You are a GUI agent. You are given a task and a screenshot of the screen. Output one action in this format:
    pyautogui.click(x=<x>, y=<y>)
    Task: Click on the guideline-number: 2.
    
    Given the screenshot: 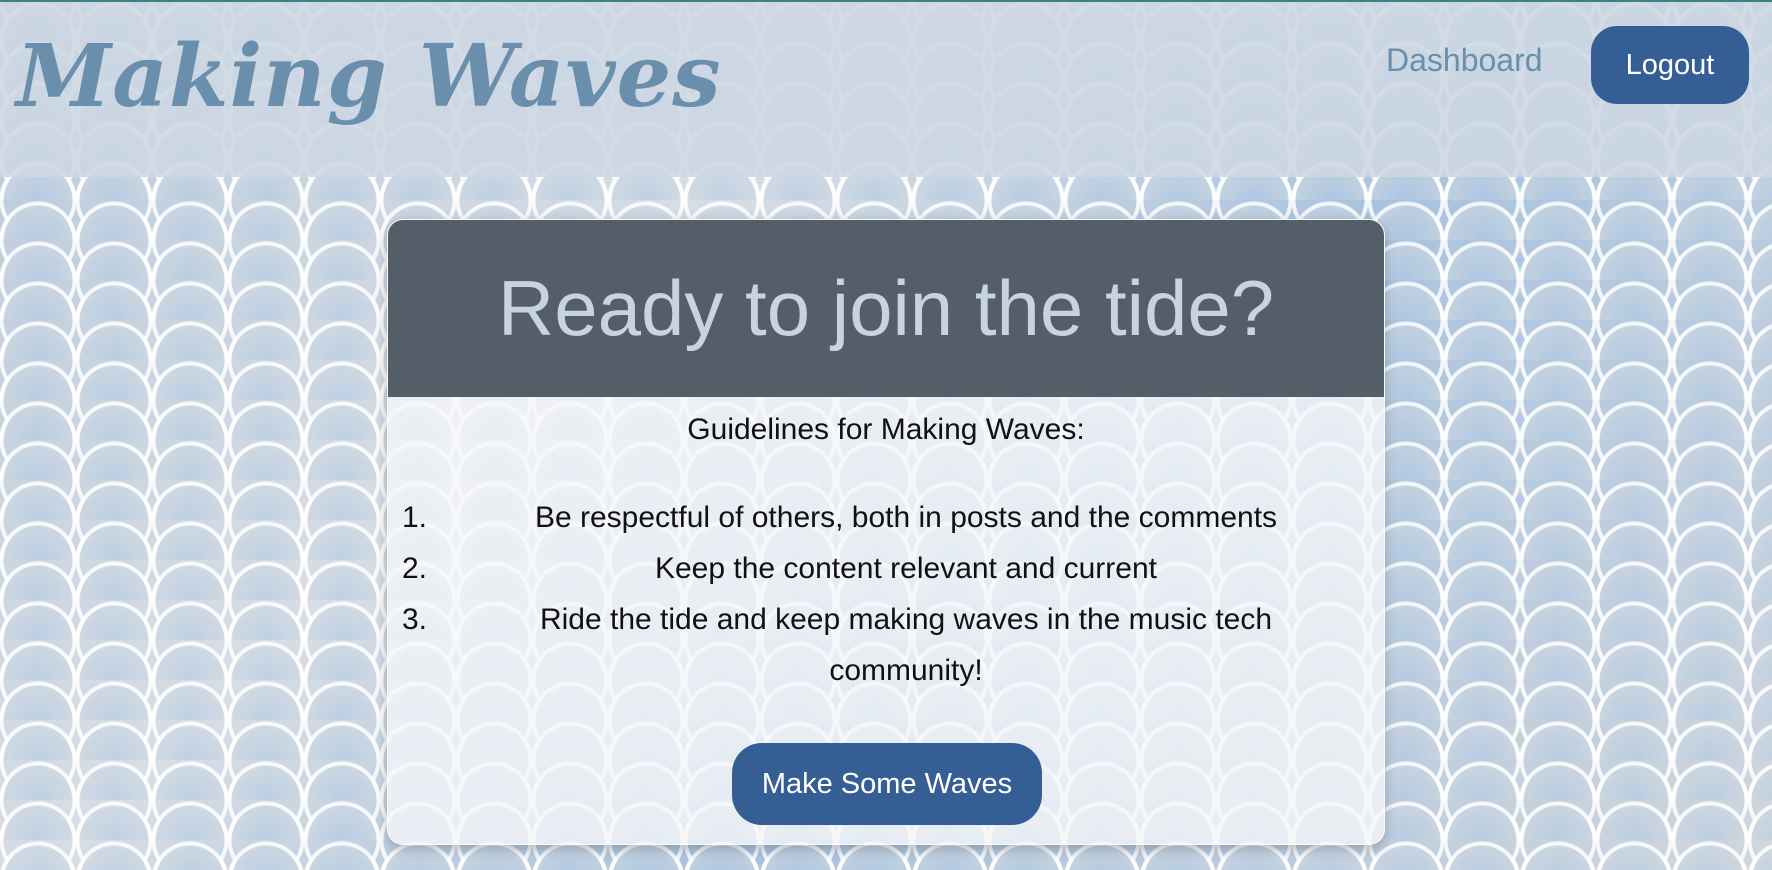 What is the action you would take?
    pyautogui.click(x=415, y=568)
    